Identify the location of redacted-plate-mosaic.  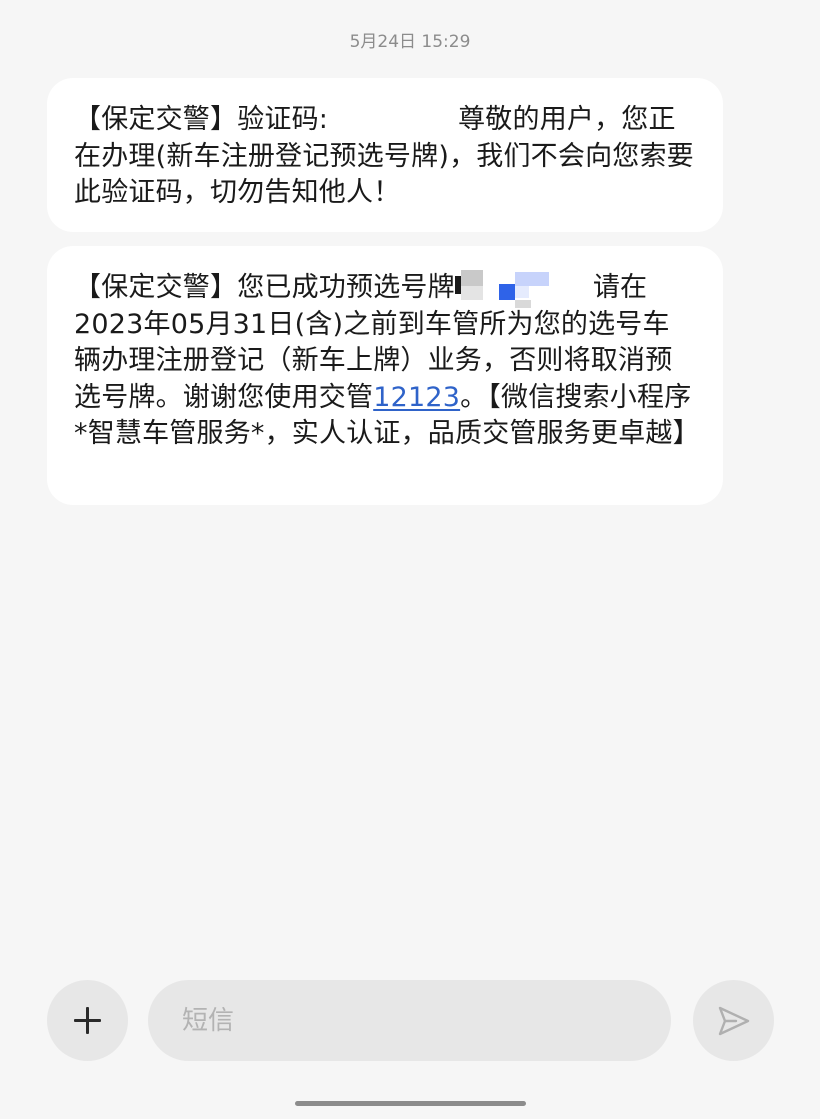
(523, 289).